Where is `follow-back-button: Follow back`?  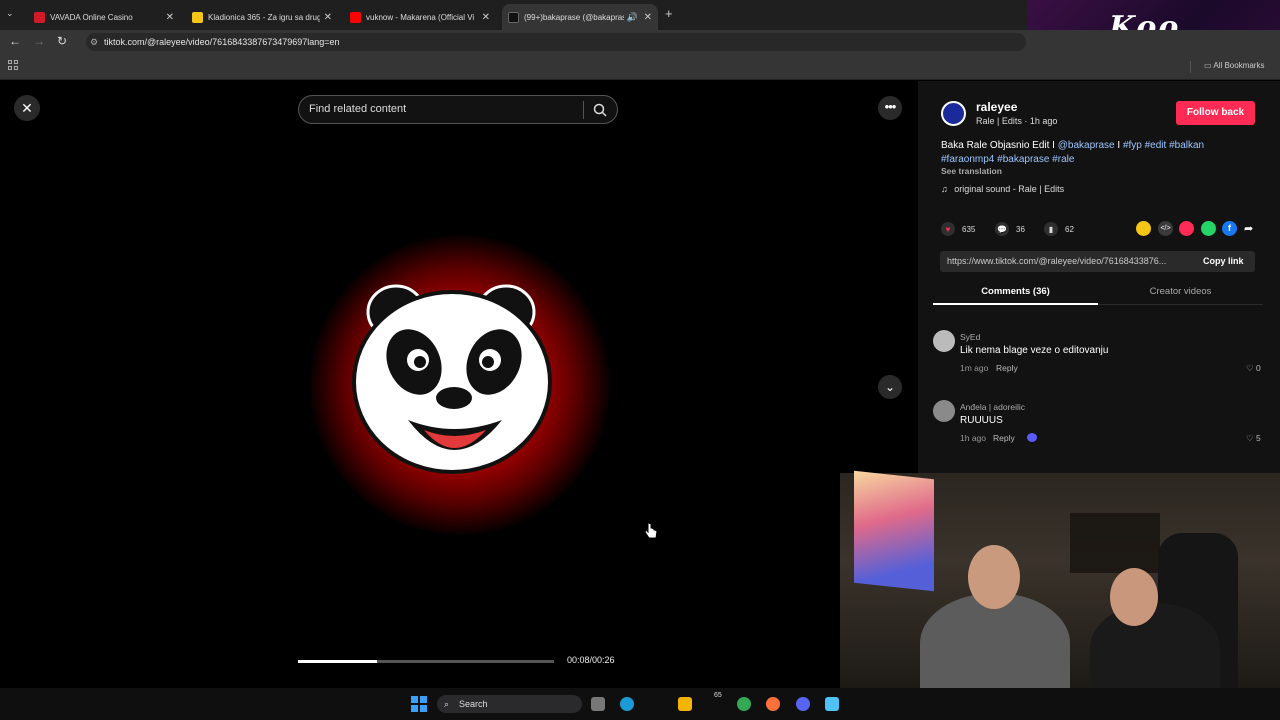
follow-back-button: Follow back is located at coordinates (1215, 113).